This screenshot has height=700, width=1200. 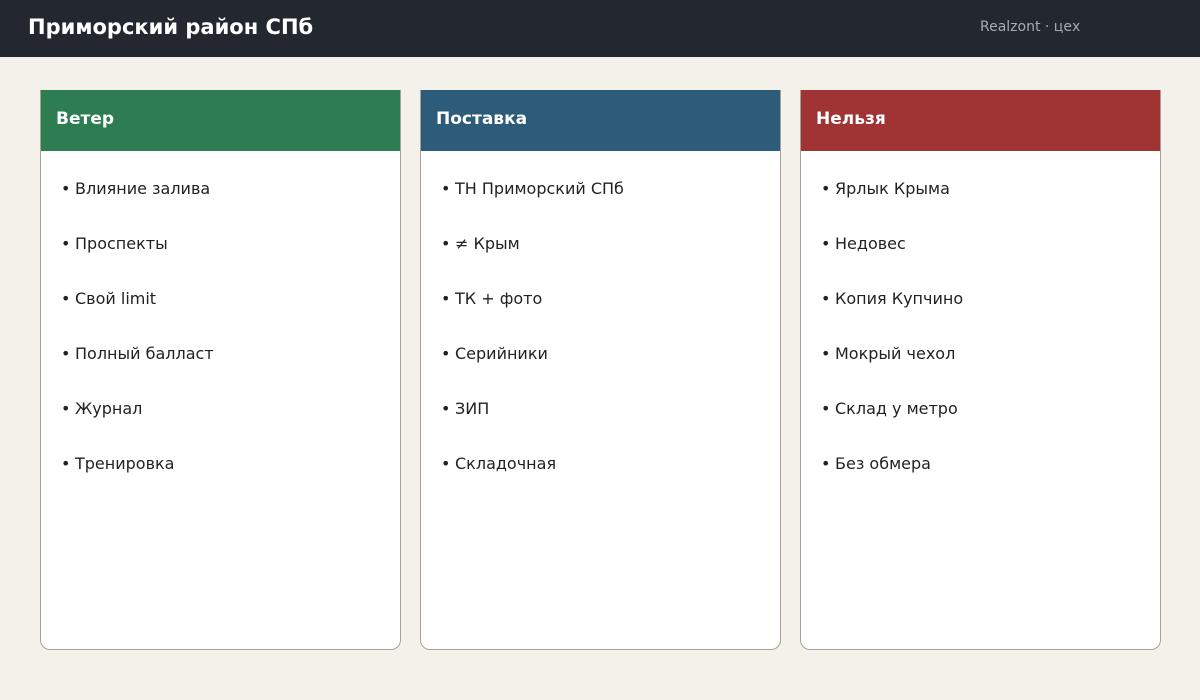 I want to click on card-title: Ветер, so click(x=85, y=119).